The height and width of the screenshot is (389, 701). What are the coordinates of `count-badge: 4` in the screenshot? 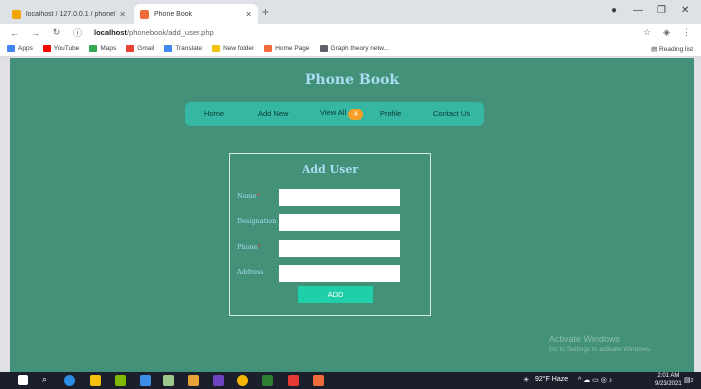 It's located at (356, 114).